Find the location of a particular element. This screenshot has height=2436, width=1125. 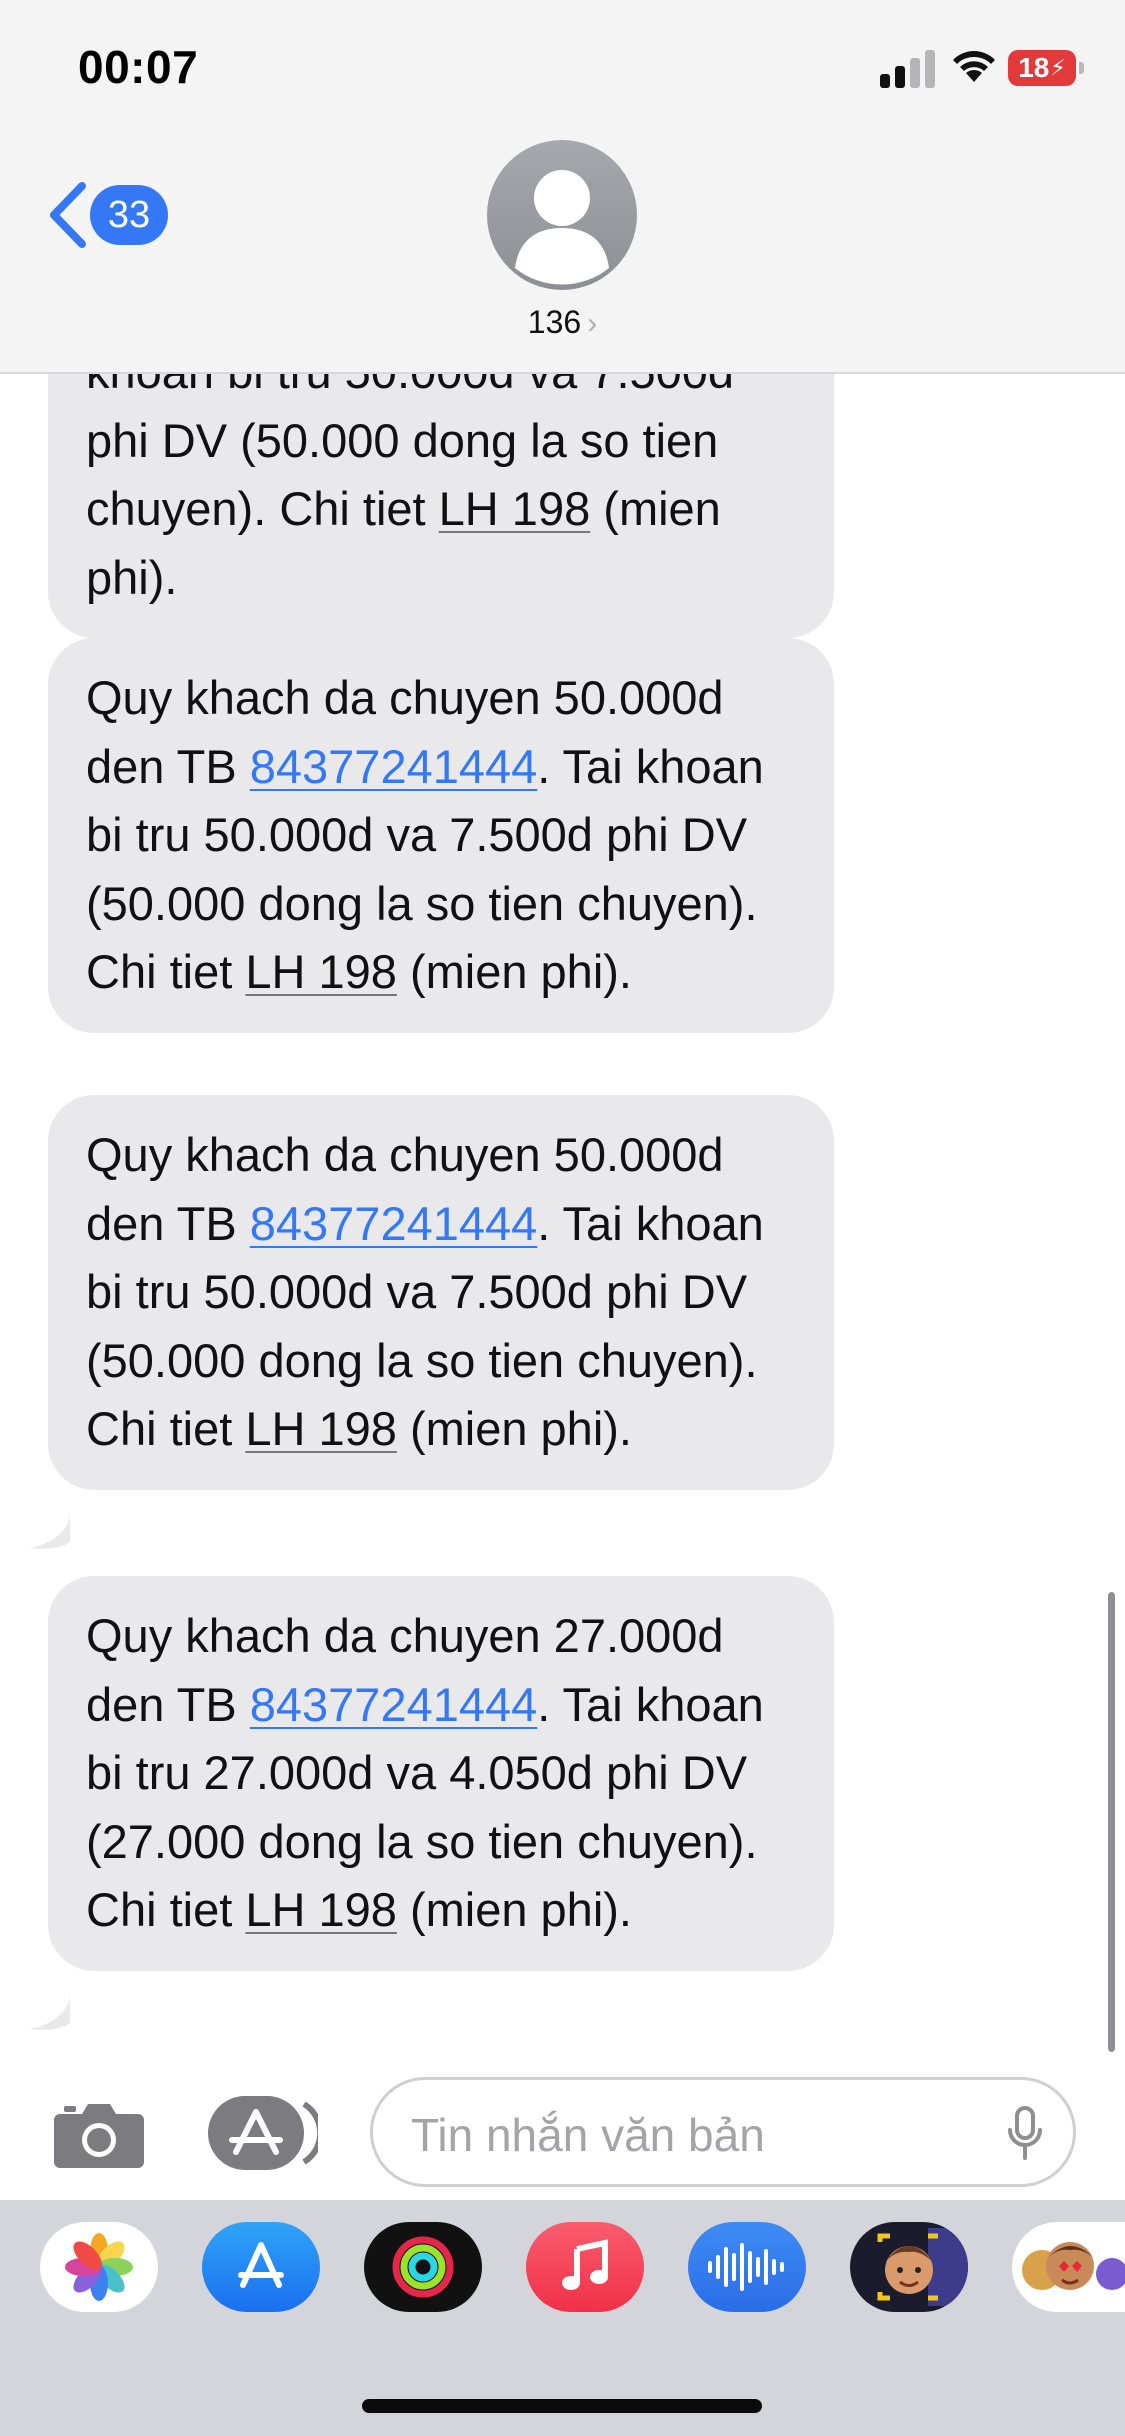

message-input-placeholder: Tin nhắn văn bản is located at coordinates (588, 2135).